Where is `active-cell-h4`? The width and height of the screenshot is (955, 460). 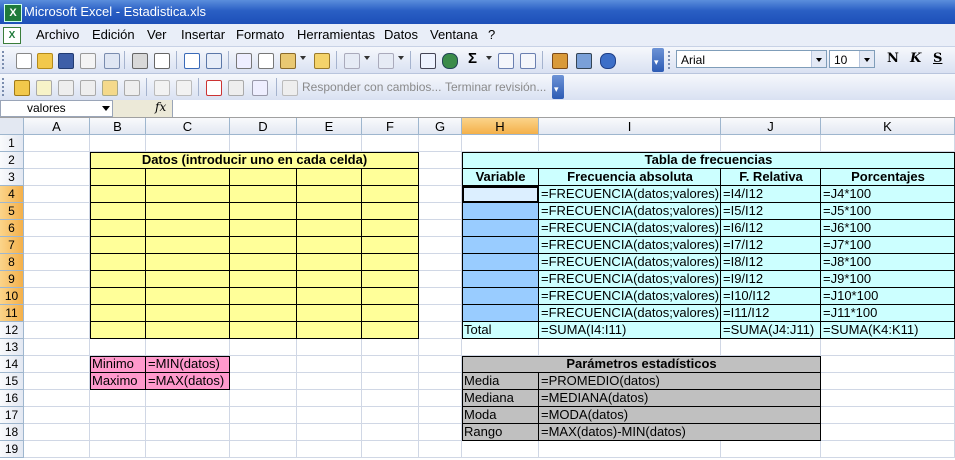
active-cell-h4 is located at coordinates (500, 194).